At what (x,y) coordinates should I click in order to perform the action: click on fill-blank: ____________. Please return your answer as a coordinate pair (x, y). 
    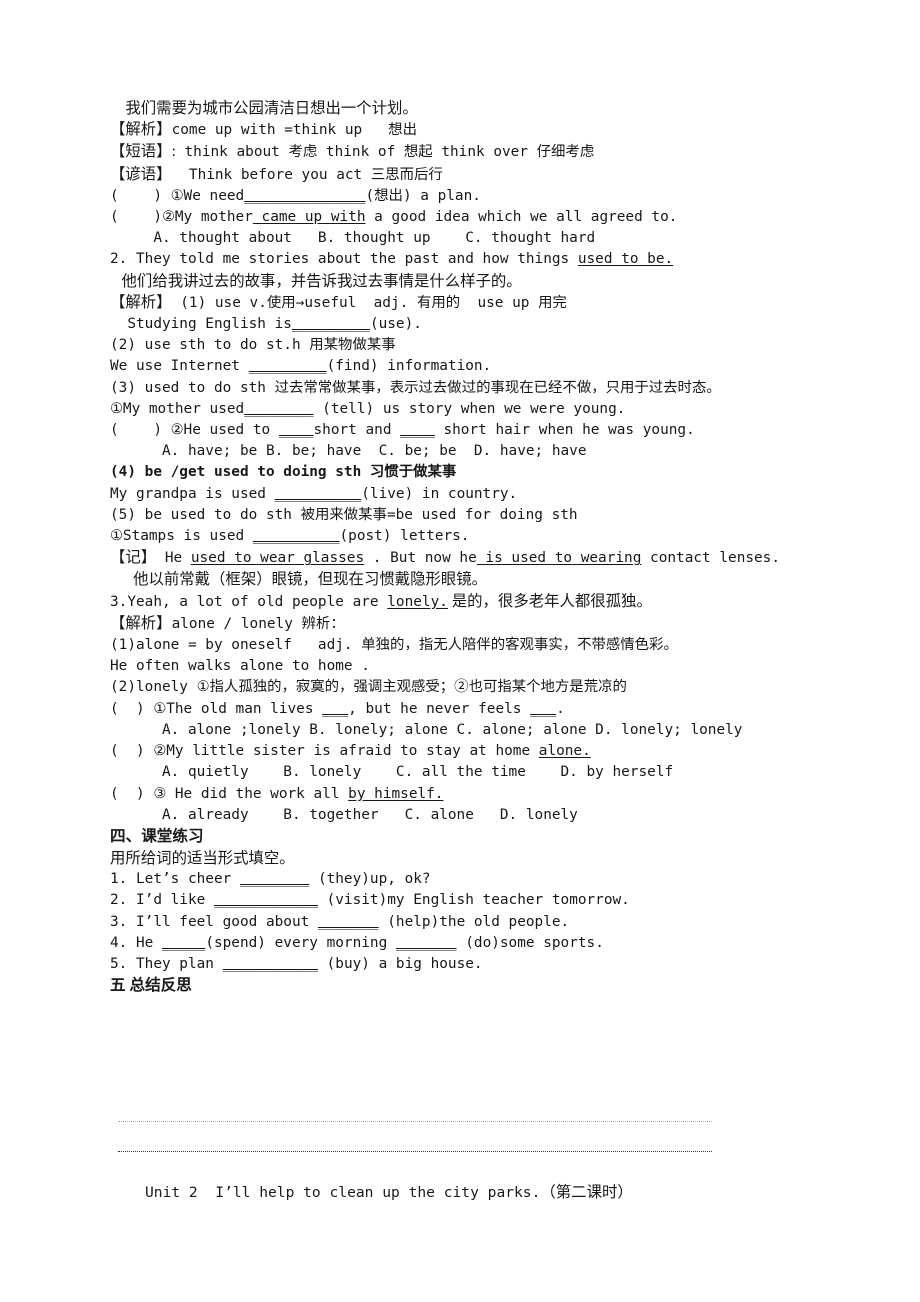
    Looking at the image, I should click on (266, 900).